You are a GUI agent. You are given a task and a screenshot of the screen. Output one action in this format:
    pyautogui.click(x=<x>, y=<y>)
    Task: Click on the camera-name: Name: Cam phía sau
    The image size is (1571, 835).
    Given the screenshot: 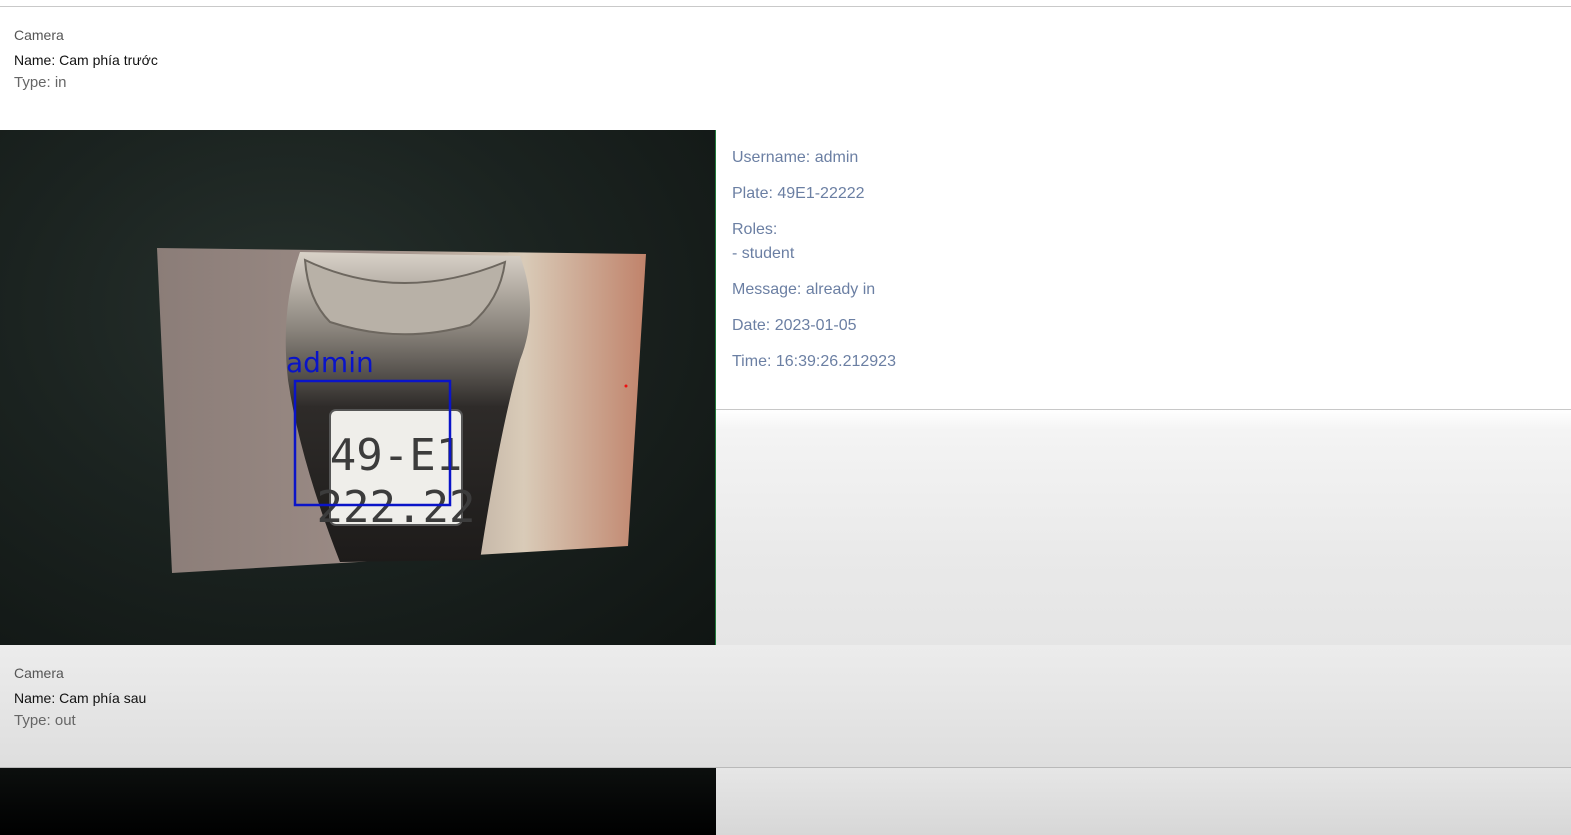 What is the action you would take?
    pyautogui.click(x=80, y=698)
    